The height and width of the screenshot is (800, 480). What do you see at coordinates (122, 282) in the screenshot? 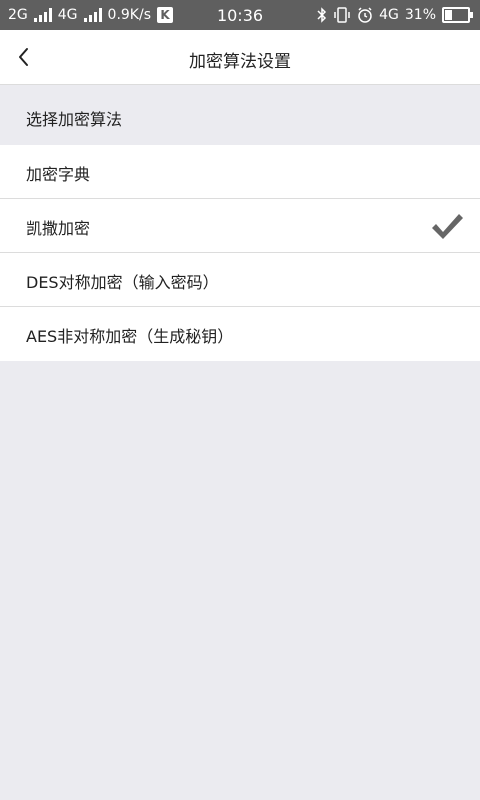
I see `option-label: DES对称加密（输入密码）` at bounding box center [122, 282].